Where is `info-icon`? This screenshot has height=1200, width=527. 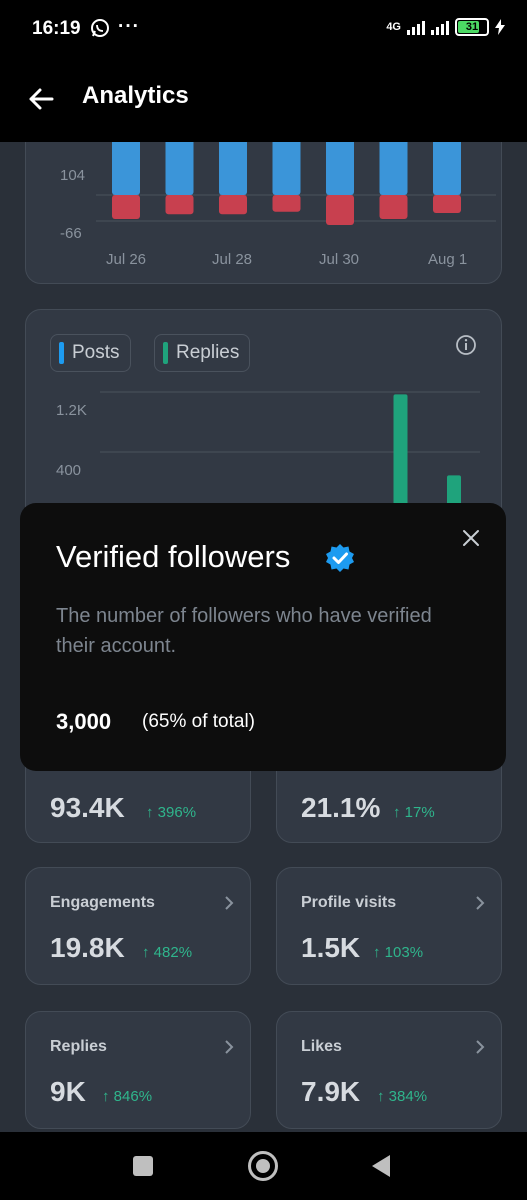
info-icon is located at coordinates (466, 345).